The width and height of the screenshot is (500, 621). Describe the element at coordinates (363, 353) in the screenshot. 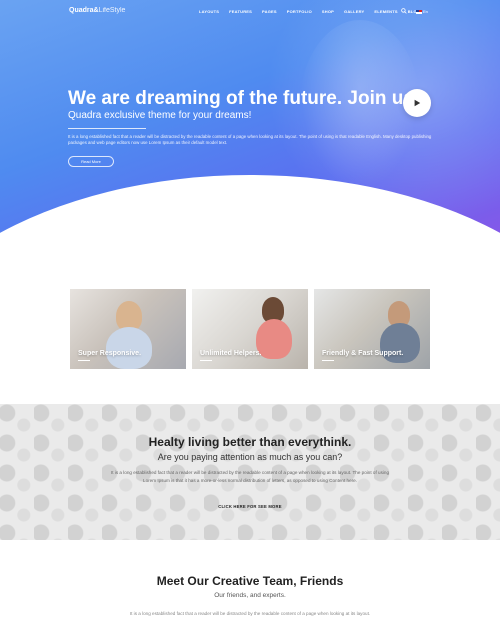

I see `card-title: Friendly & Fast Support.` at that location.